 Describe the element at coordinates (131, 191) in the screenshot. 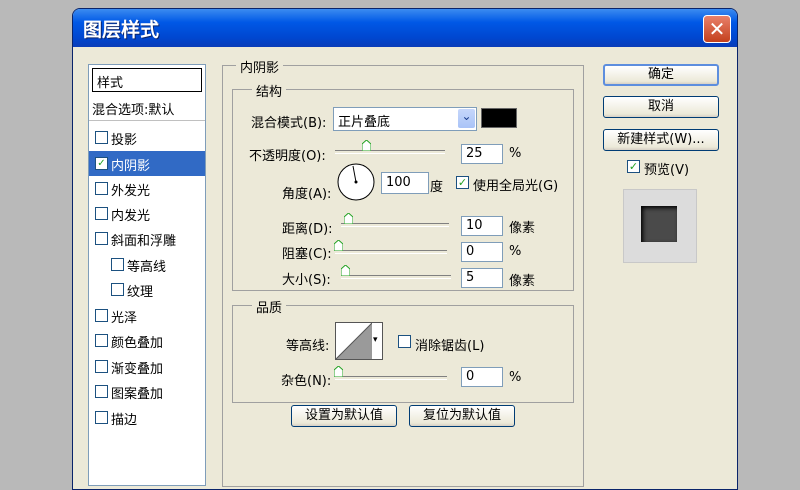

I see `sidebar-item-label: 外发光` at that location.